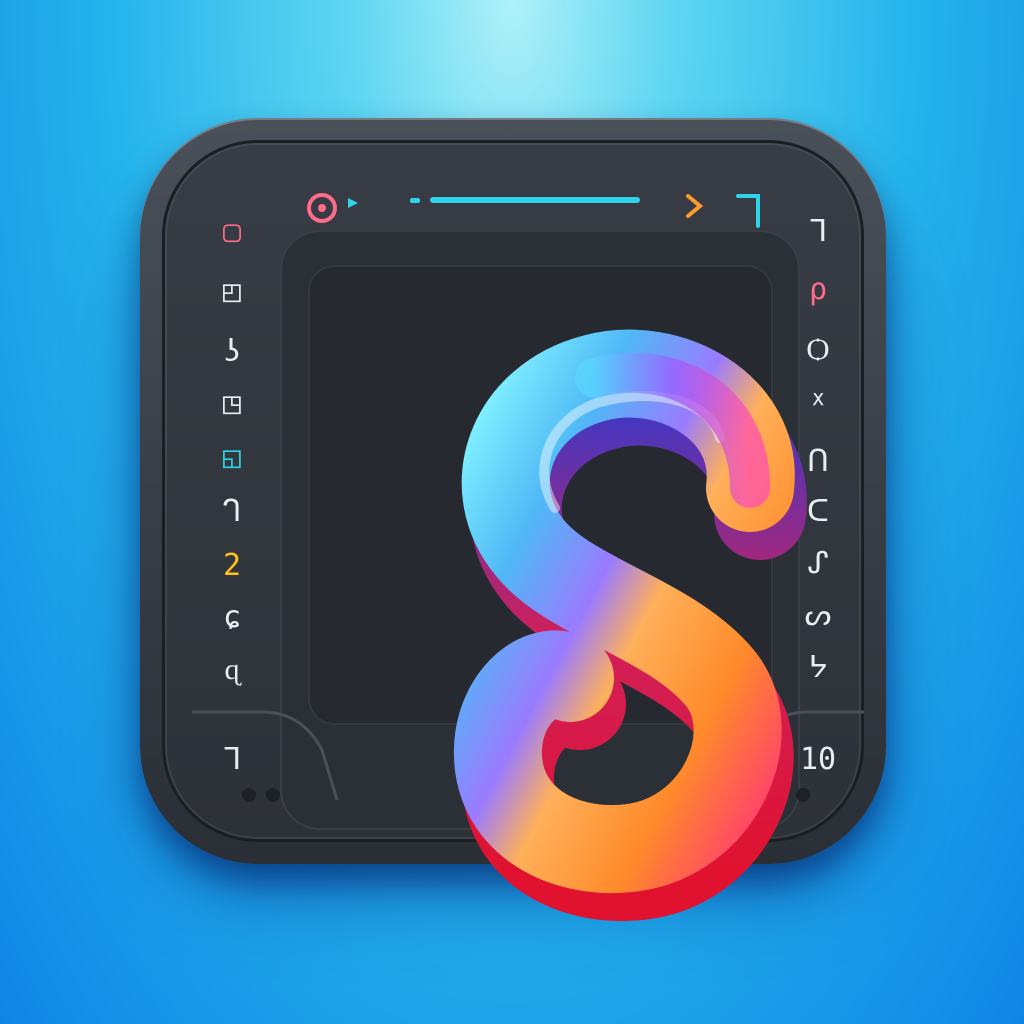 Image resolution: width=1024 pixels, height=1024 pixels. I want to click on corner-bracket-icon, so click(748, 211).